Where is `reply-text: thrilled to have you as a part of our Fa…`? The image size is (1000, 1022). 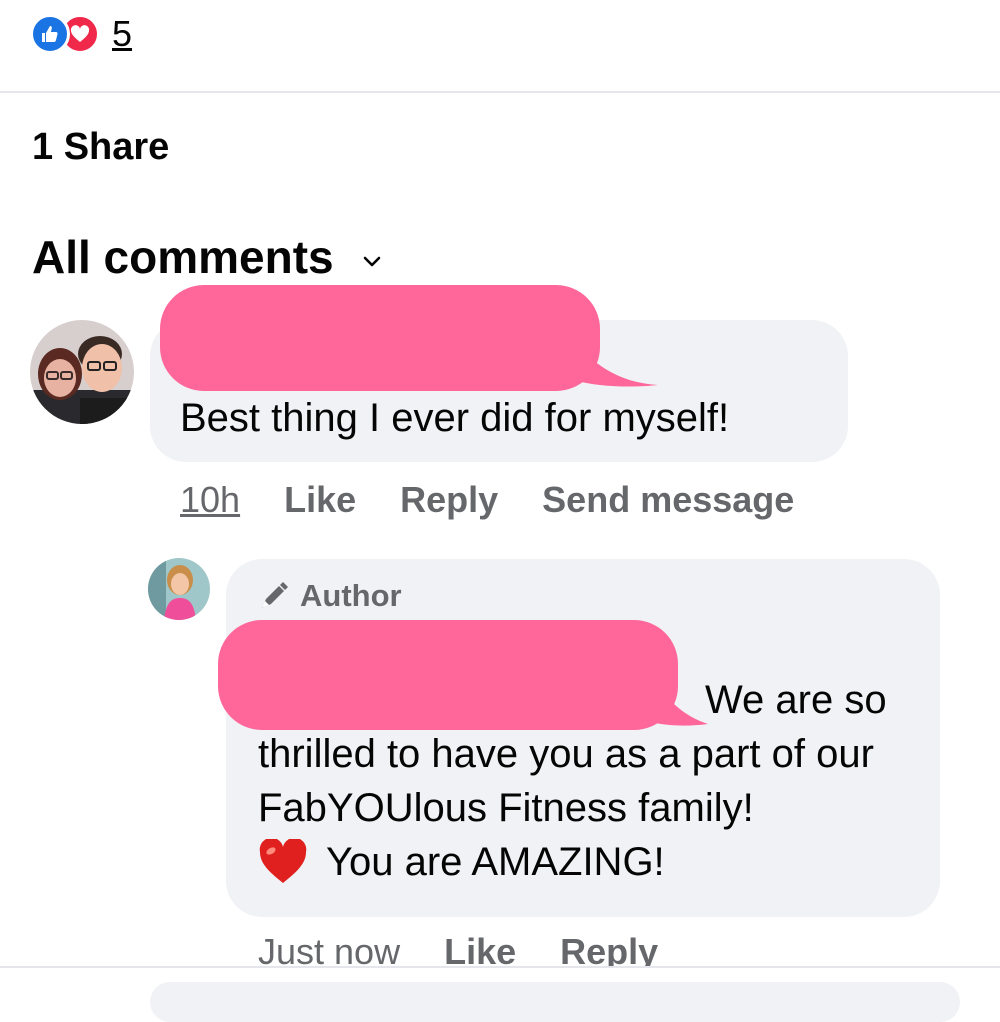 reply-text: thrilled to have you as a part of our Fa… is located at coordinates (566, 781).